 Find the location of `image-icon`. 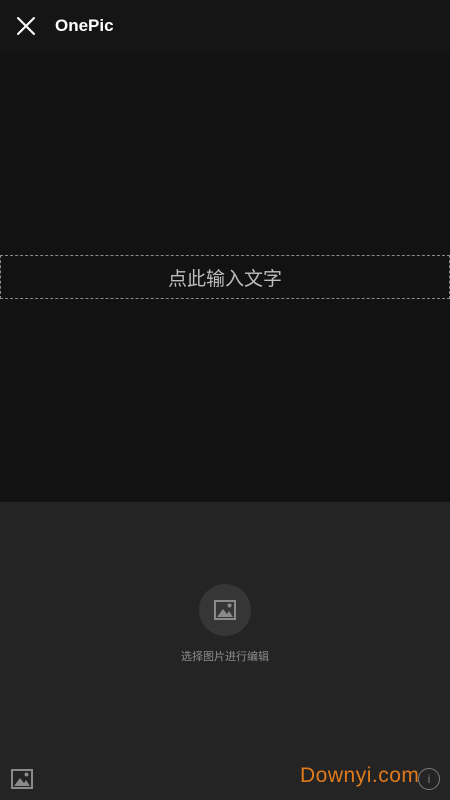

image-icon is located at coordinates (225, 610).